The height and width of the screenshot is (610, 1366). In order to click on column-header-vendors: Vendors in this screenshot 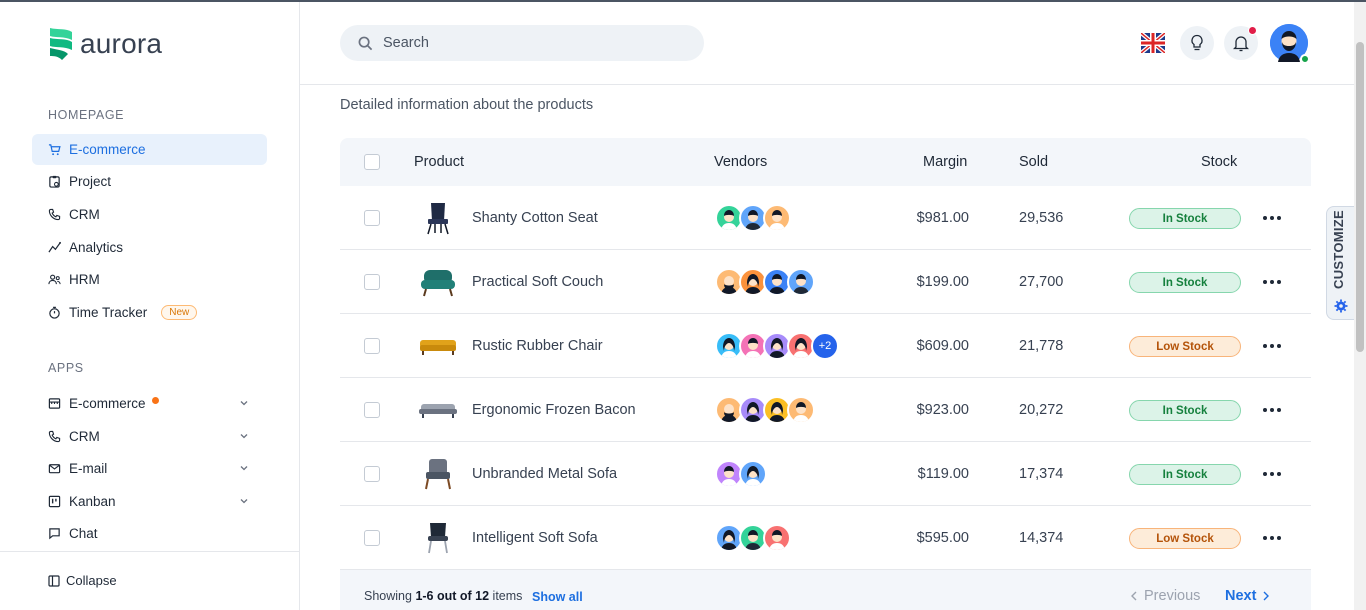, I will do `click(740, 162)`.